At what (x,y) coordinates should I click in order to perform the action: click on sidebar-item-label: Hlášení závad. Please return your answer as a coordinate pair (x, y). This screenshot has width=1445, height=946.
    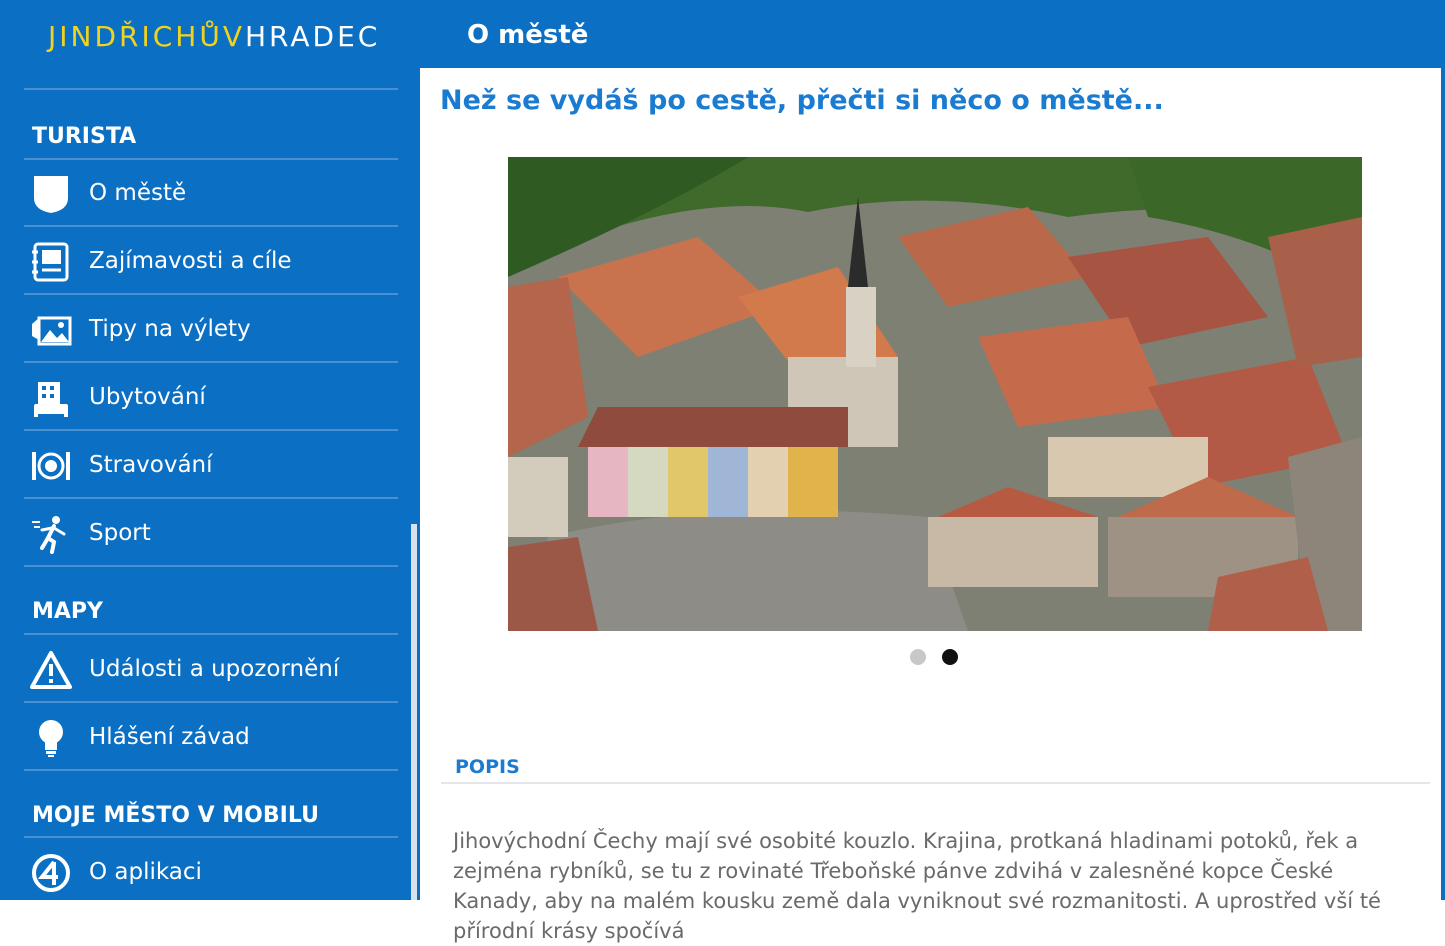
    Looking at the image, I should click on (169, 737).